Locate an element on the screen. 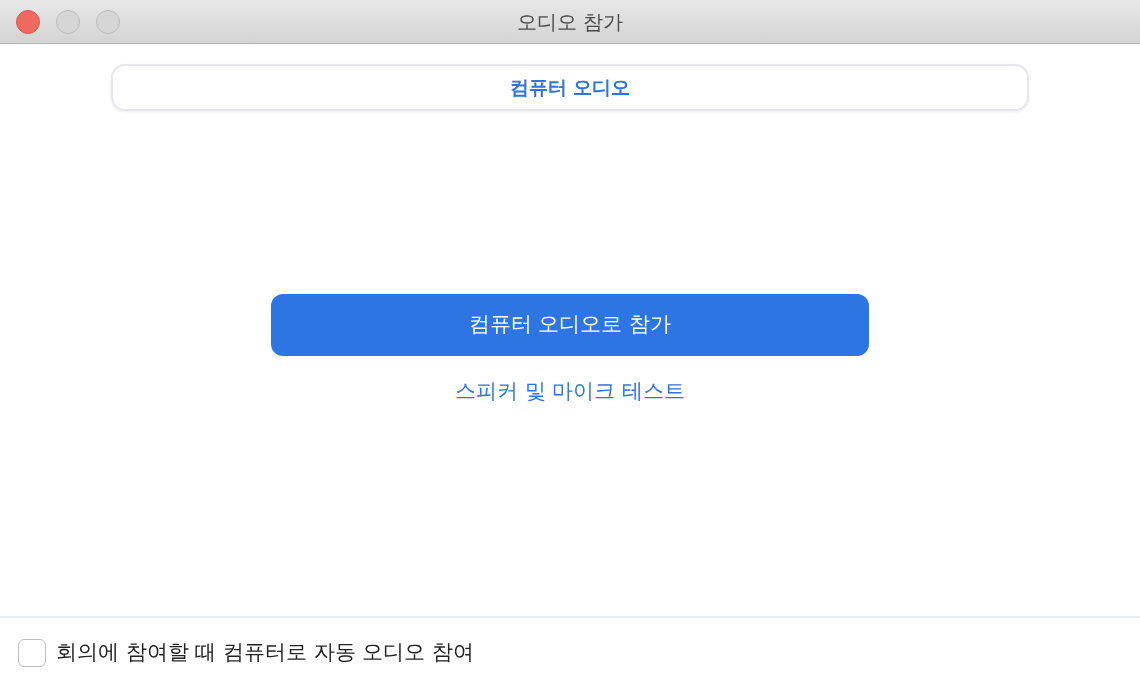 Image resolution: width=1140 pixels, height=688 pixels. auto-join-checkbox is located at coordinates (32, 653).